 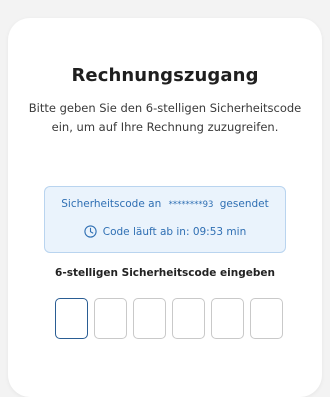 I want to click on masked-phone-number: ********93, so click(x=191, y=205).